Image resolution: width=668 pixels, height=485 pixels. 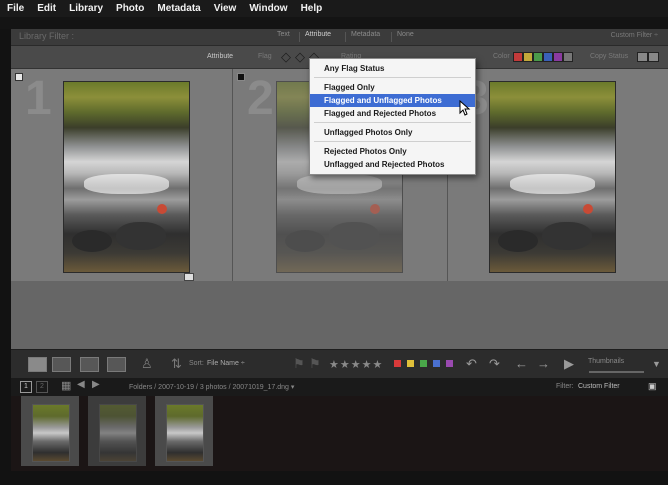 I want to click on copy-status-master, so click(x=653, y=57).